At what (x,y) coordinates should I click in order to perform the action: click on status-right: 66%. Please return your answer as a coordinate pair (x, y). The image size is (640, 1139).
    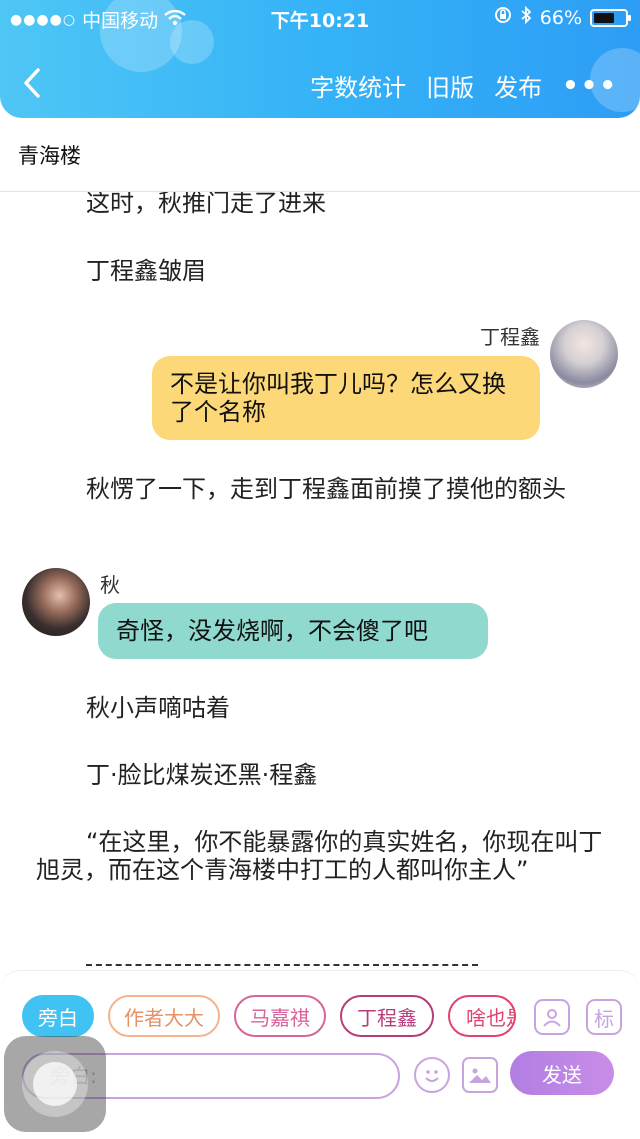
    Looking at the image, I should click on (562, 17).